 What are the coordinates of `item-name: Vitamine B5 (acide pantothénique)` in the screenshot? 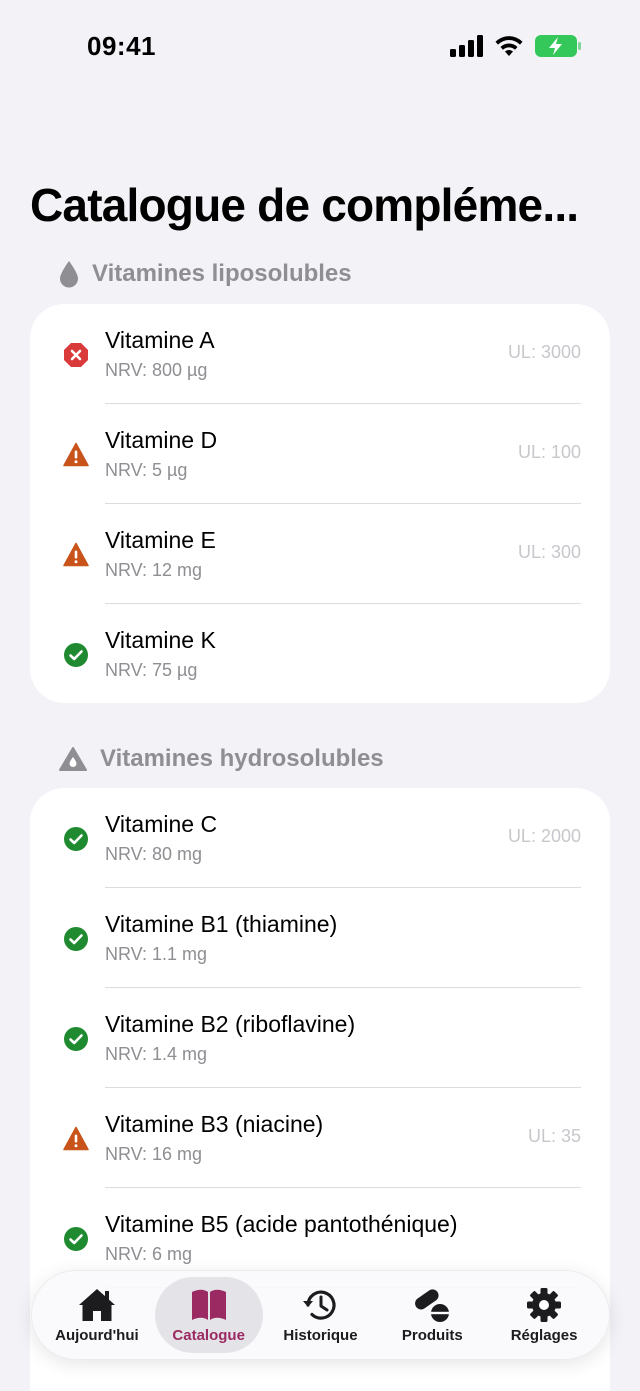 It's located at (281, 1224).